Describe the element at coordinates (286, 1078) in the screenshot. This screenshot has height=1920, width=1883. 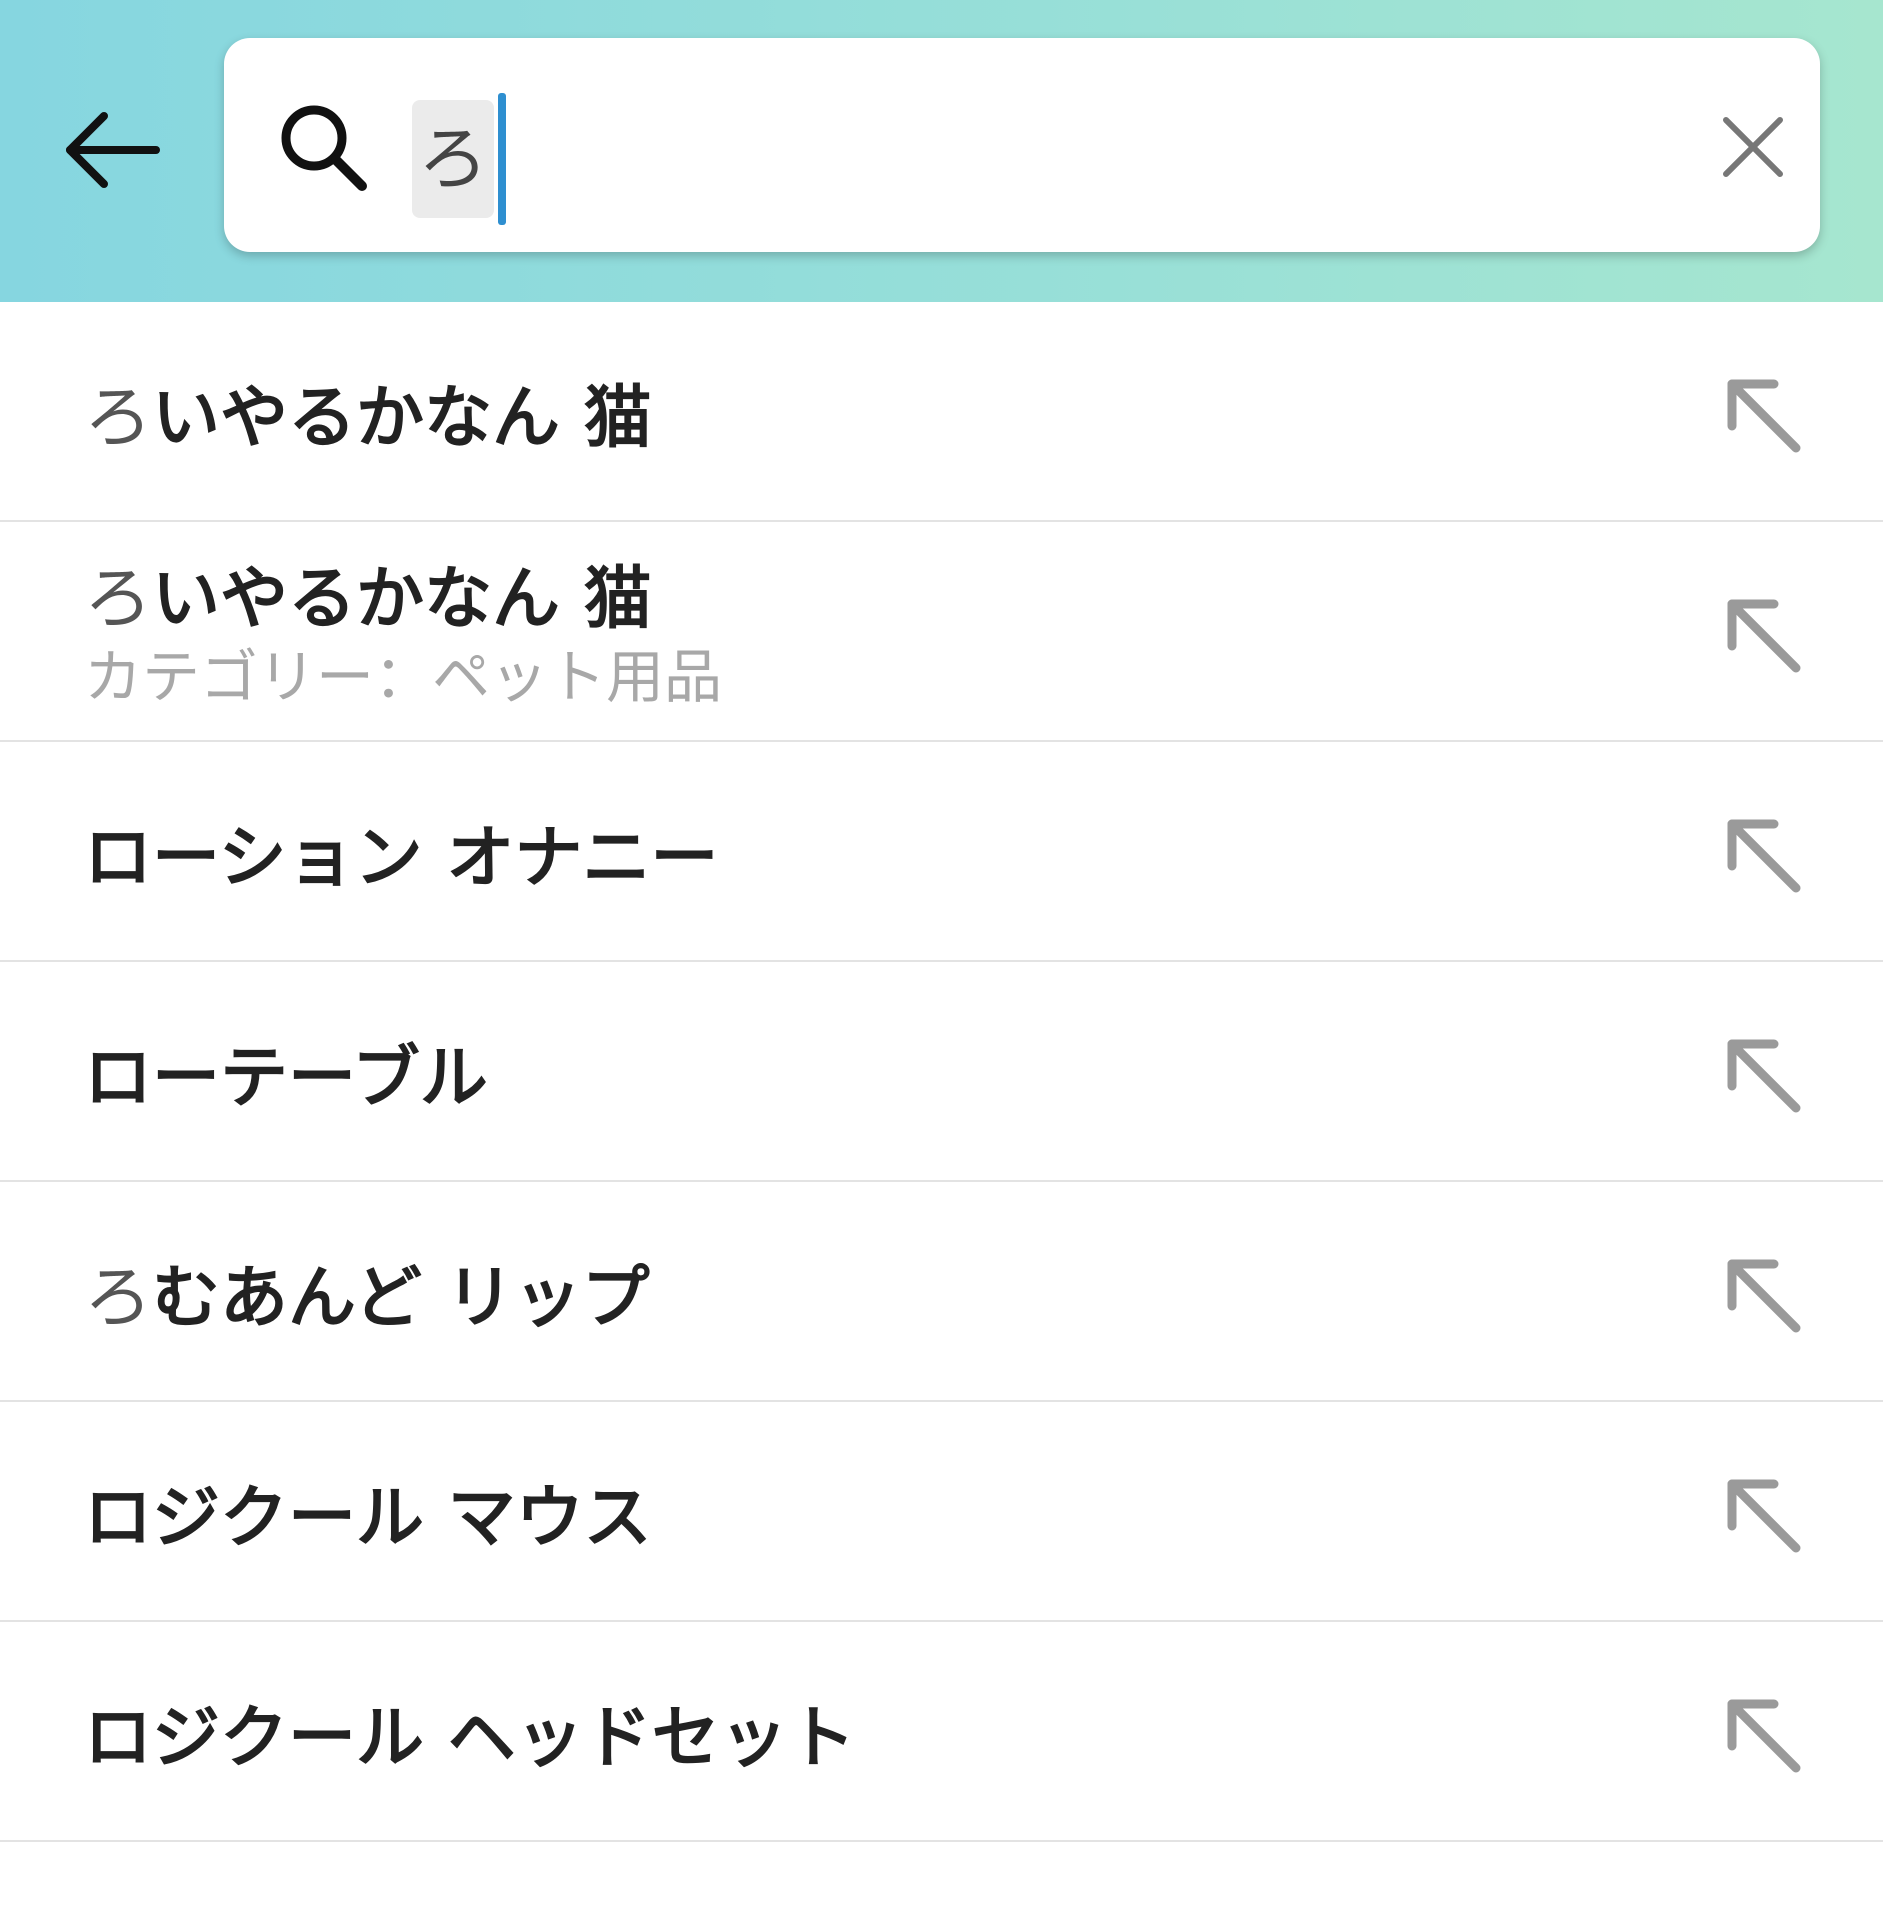
I see `suggestion-rest: ローテーブル` at that location.